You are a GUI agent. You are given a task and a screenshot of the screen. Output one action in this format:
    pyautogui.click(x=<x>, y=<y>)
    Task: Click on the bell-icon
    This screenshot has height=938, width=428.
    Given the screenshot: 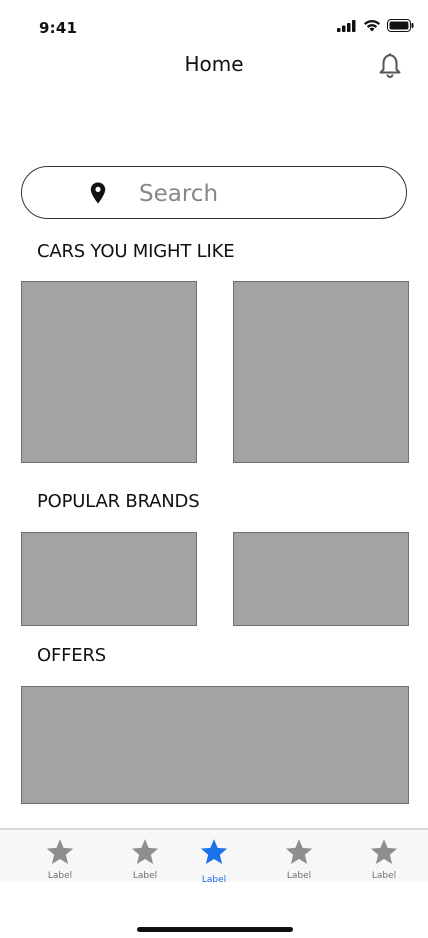 What is the action you would take?
    pyautogui.click(x=390, y=65)
    